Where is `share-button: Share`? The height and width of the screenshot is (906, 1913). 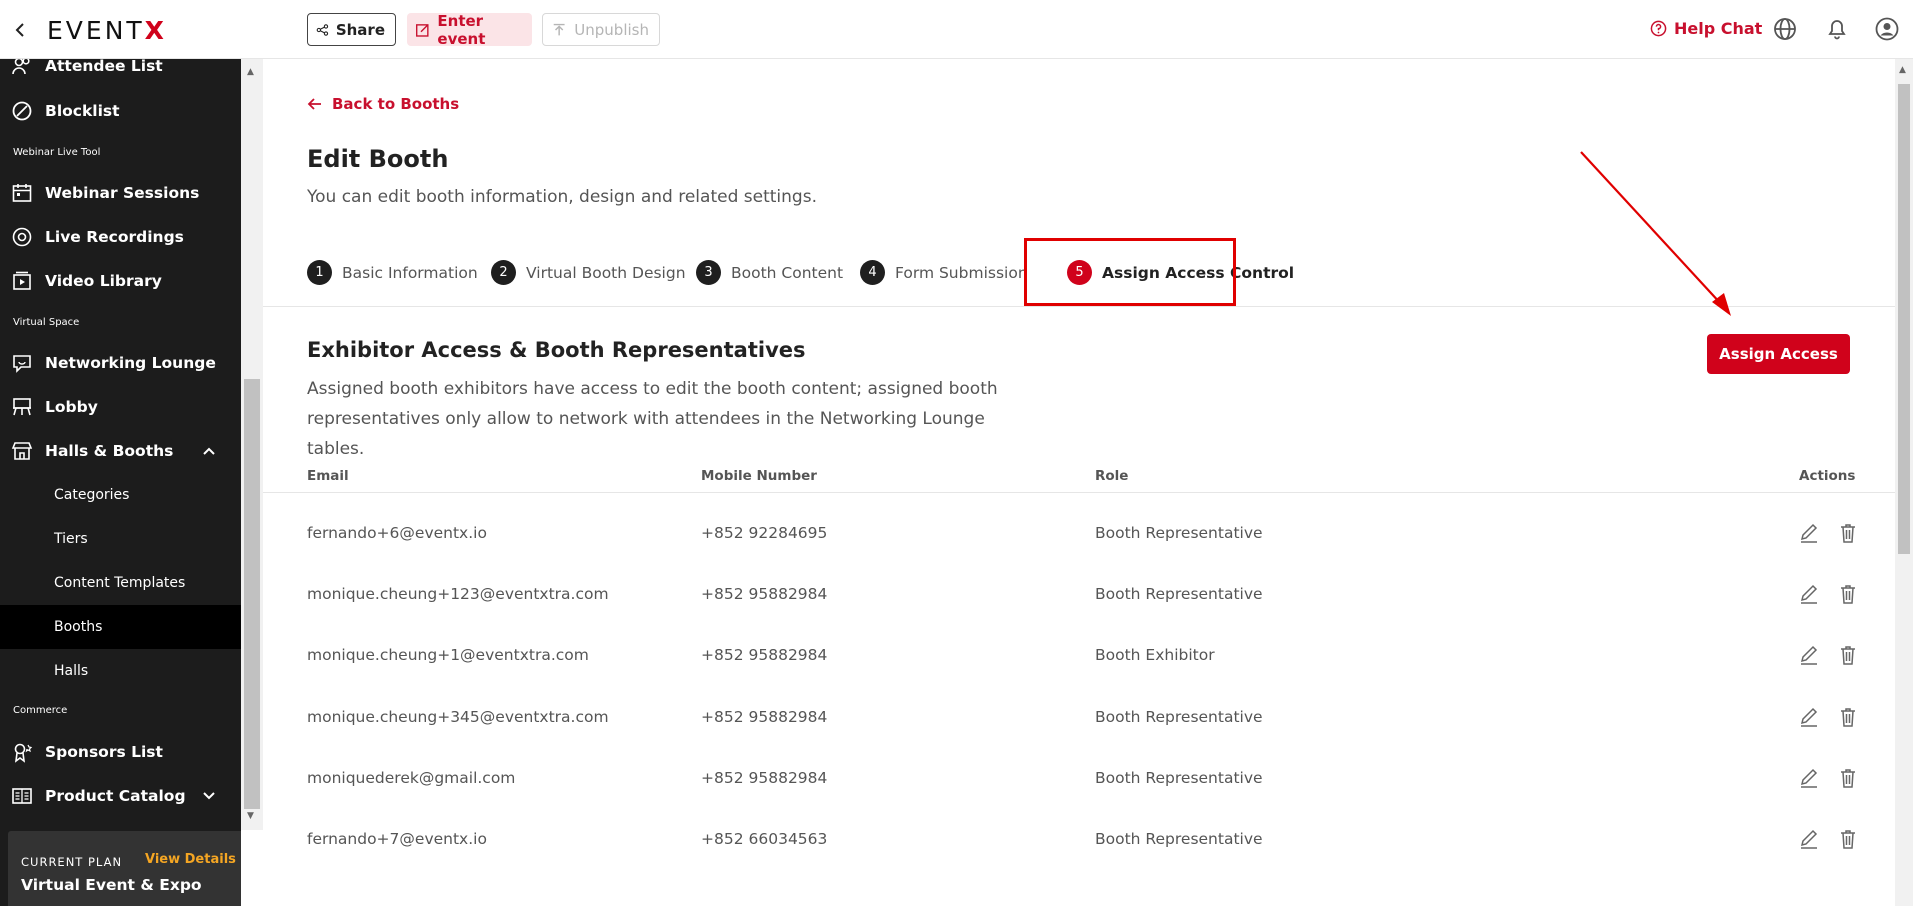 share-button: Share is located at coordinates (351, 29).